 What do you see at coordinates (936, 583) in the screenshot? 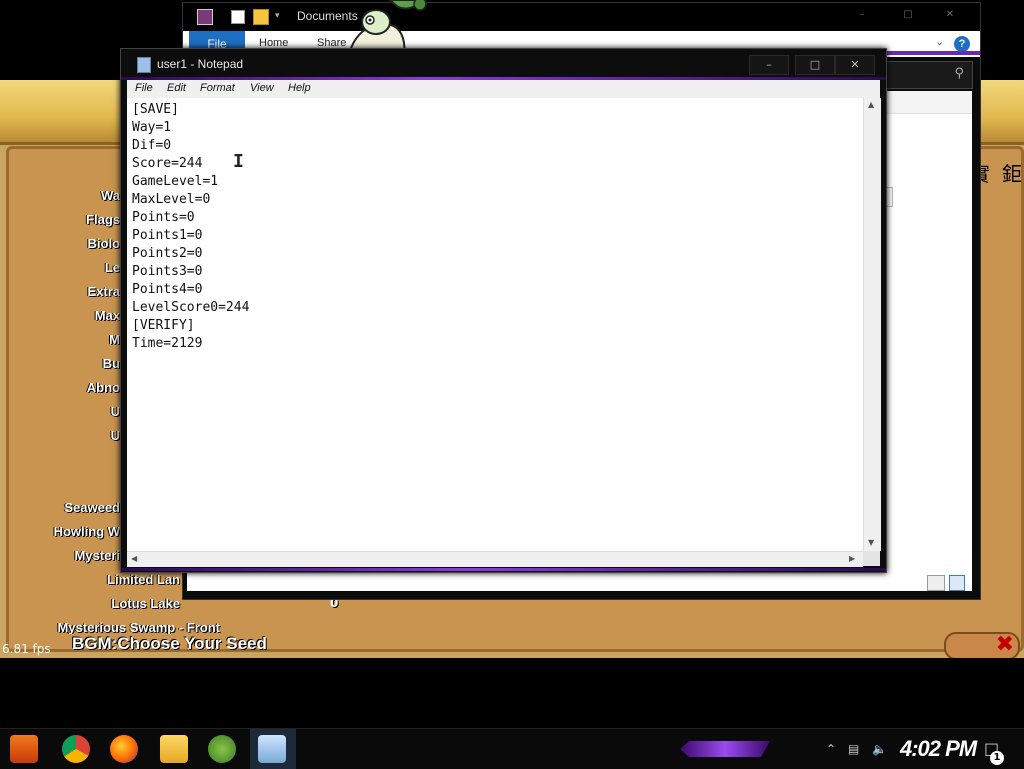
I see `details-view-icon` at bounding box center [936, 583].